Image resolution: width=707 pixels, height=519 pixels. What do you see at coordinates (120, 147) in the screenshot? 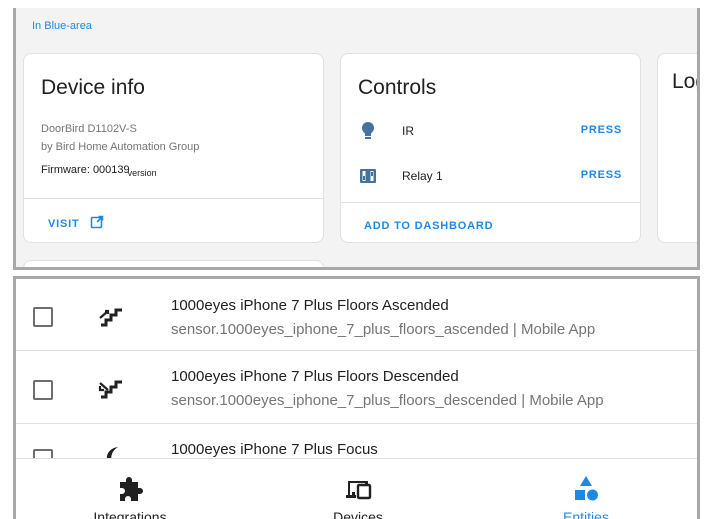
I see `device-manufacturer: by Bird Home Automation Group` at bounding box center [120, 147].